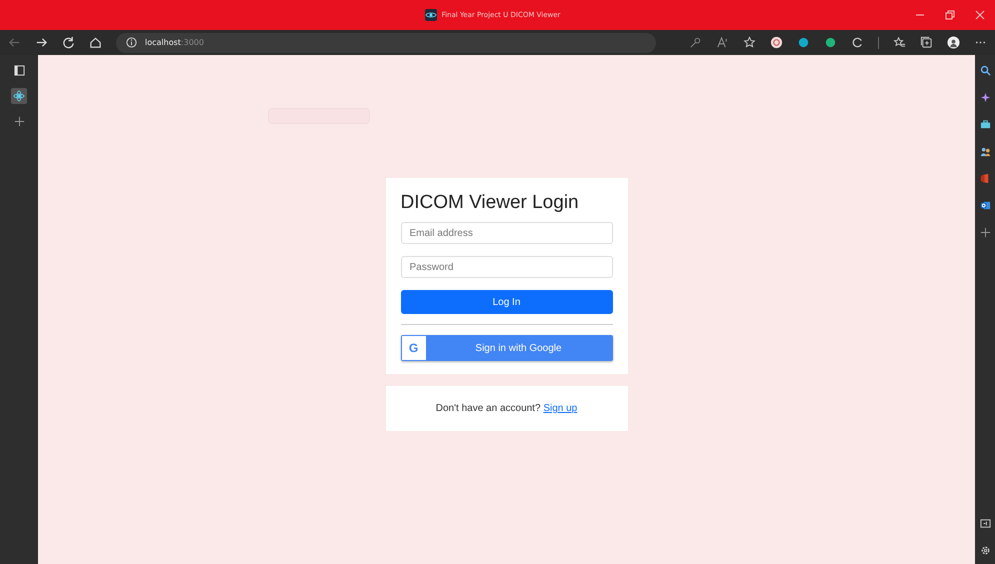  What do you see at coordinates (506, 348) in the screenshot?
I see `google-sign-in-button: G Sign in with Google` at bounding box center [506, 348].